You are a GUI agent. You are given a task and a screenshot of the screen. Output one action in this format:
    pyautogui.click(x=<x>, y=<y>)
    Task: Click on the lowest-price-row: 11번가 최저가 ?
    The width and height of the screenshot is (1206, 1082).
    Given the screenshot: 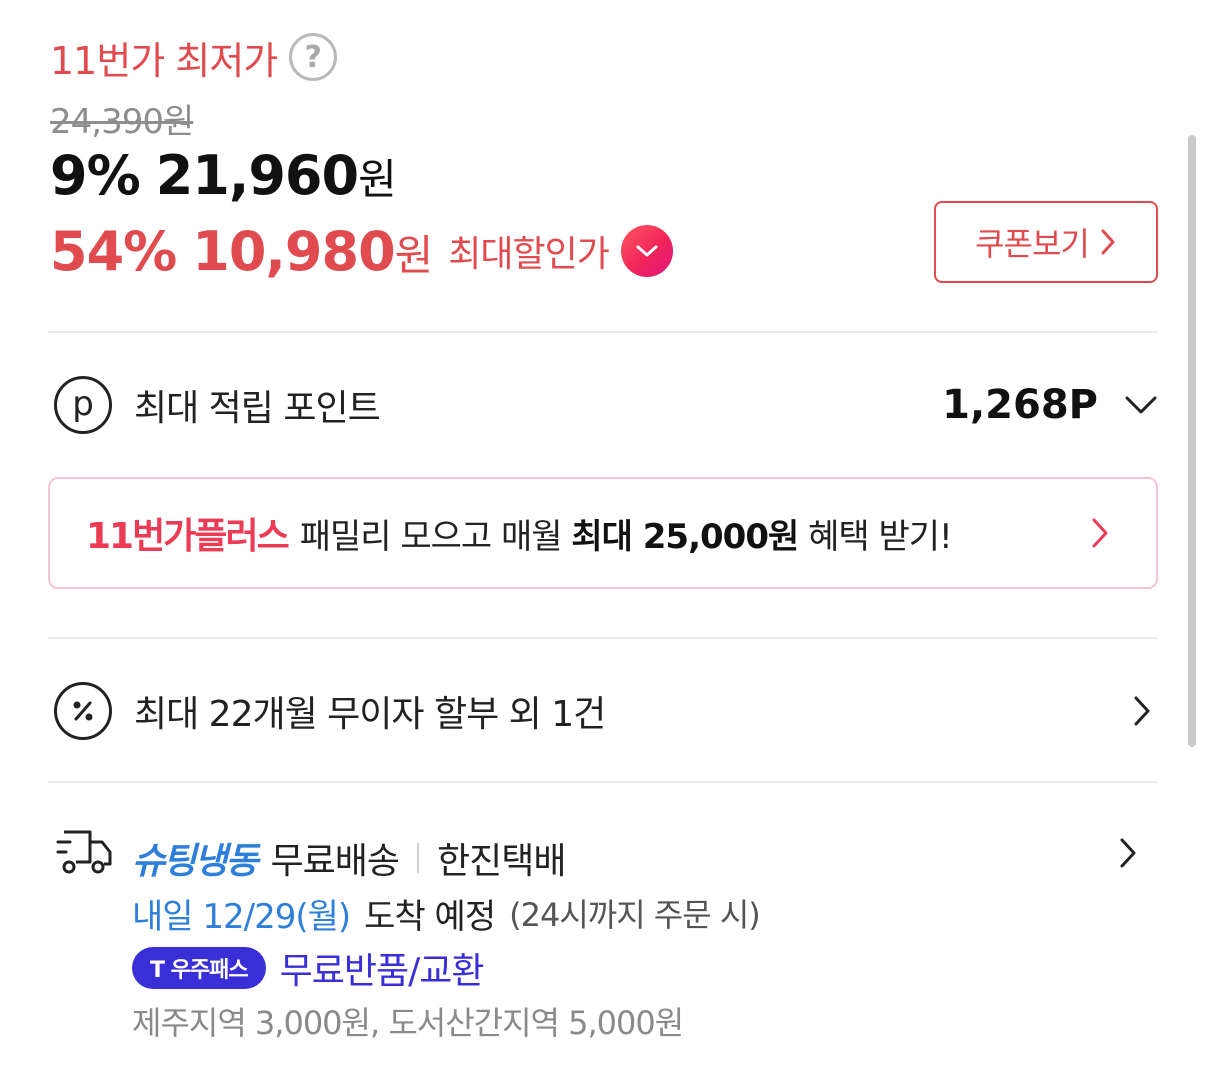 What is the action you would take?
    pyautogui.click(x=194, y=57)
    